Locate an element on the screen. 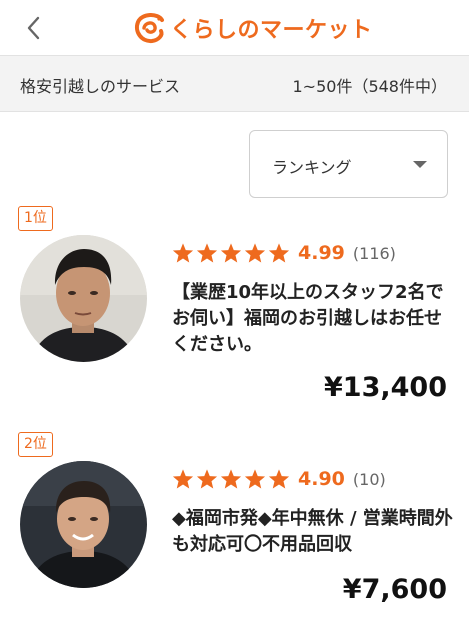  sort-selected-label: ランキング is located at coordinates (312, 167).